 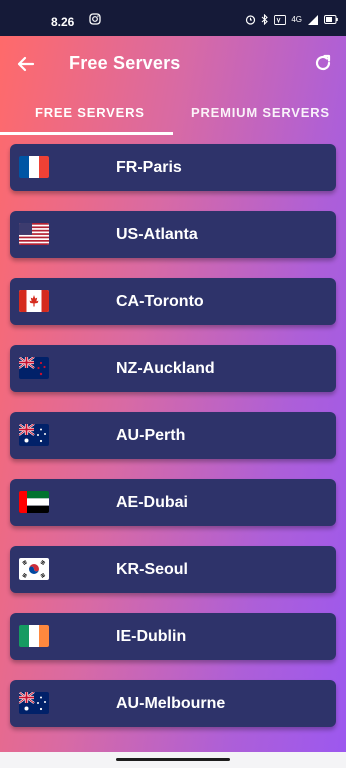 I want to click on server-row-ie-dublin: IE-Dublin, so click(x=173, y=636).